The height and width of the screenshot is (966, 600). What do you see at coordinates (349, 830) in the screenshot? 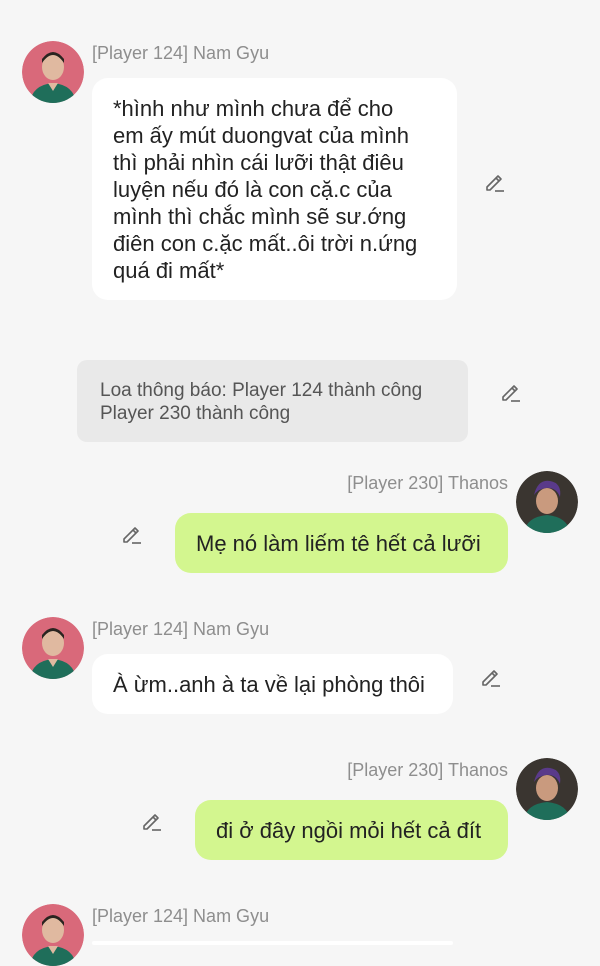
I see `message-text: đi ở đây ngồi mỏi hết cả đít` at bounding box center [349, 830].